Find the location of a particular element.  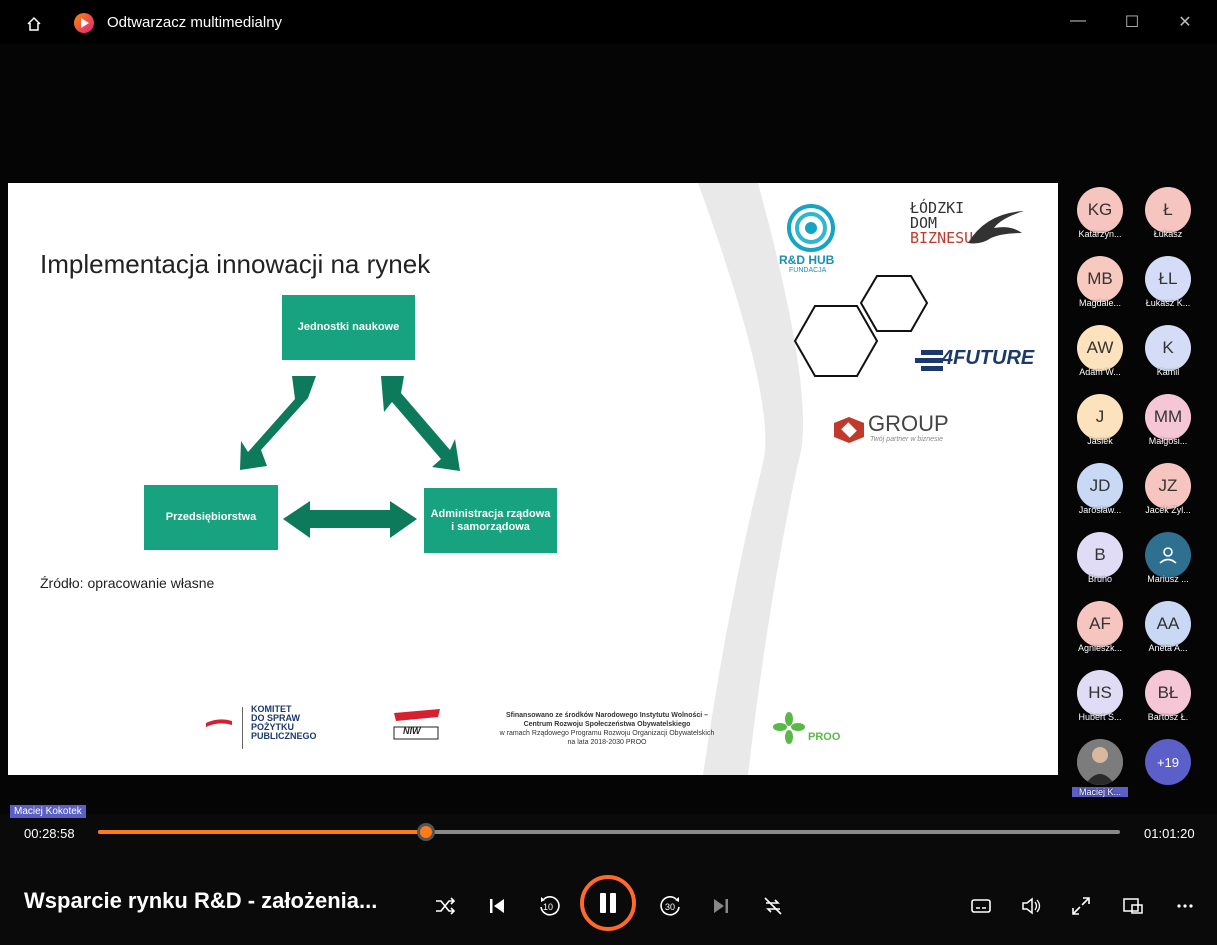

participant-avatar: +19 is located at coordinates (1168, 762).